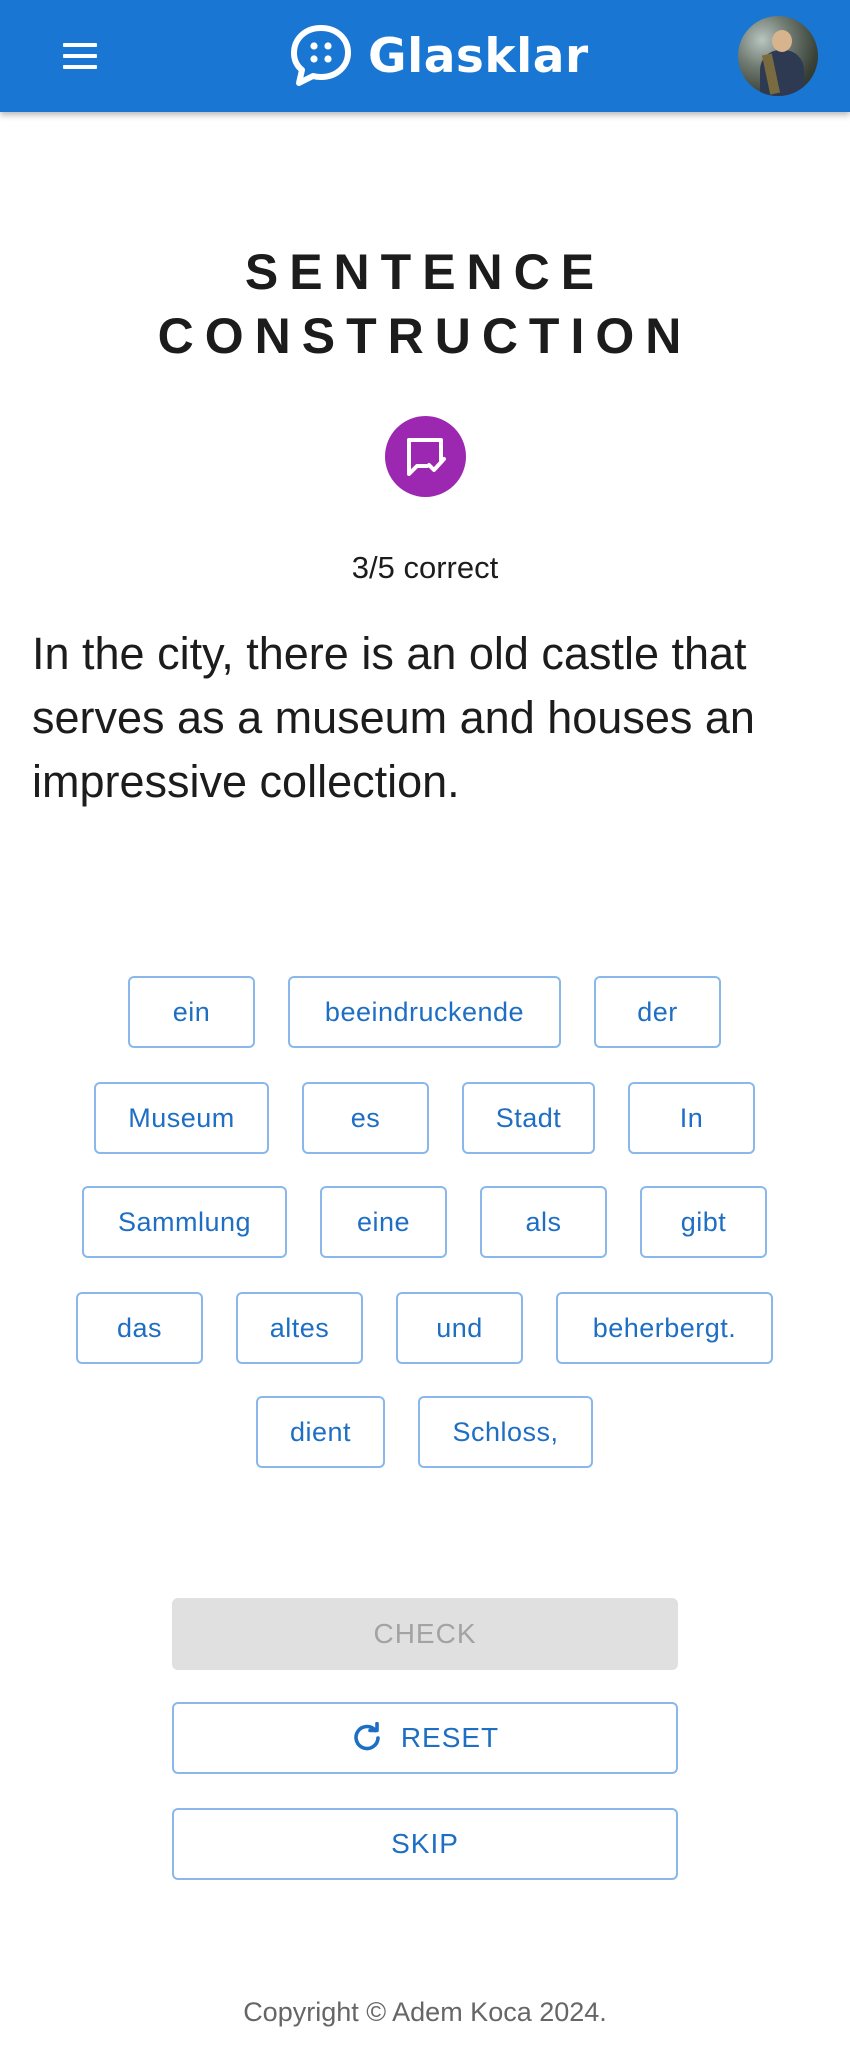 The width and height of the screenshot is (850, 2064). Describe the element at coordinates (365, 1118) in the screenshot. I see `word-chip: es` at that location.